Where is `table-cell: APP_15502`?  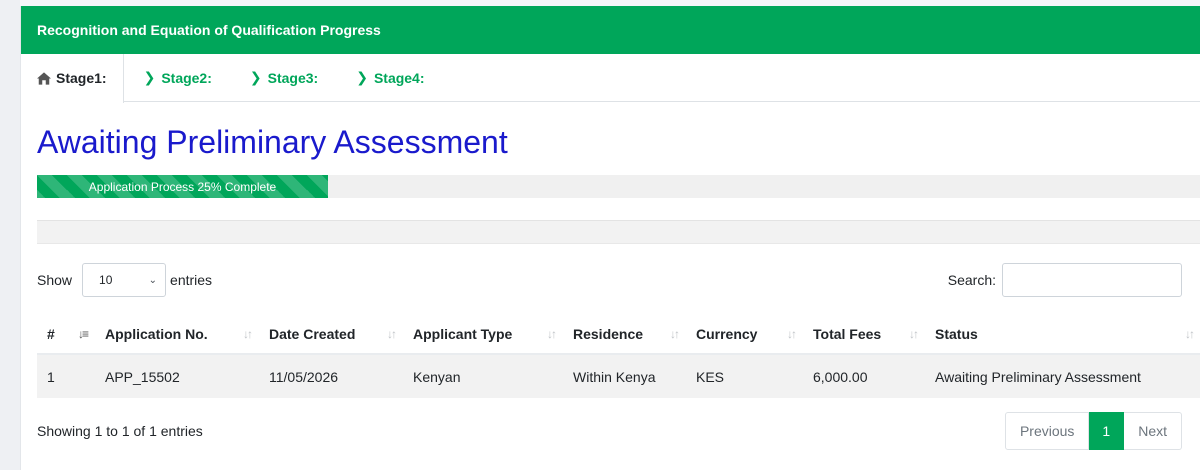
table-cell: APP_15502 is located at coordinates (177, 376).